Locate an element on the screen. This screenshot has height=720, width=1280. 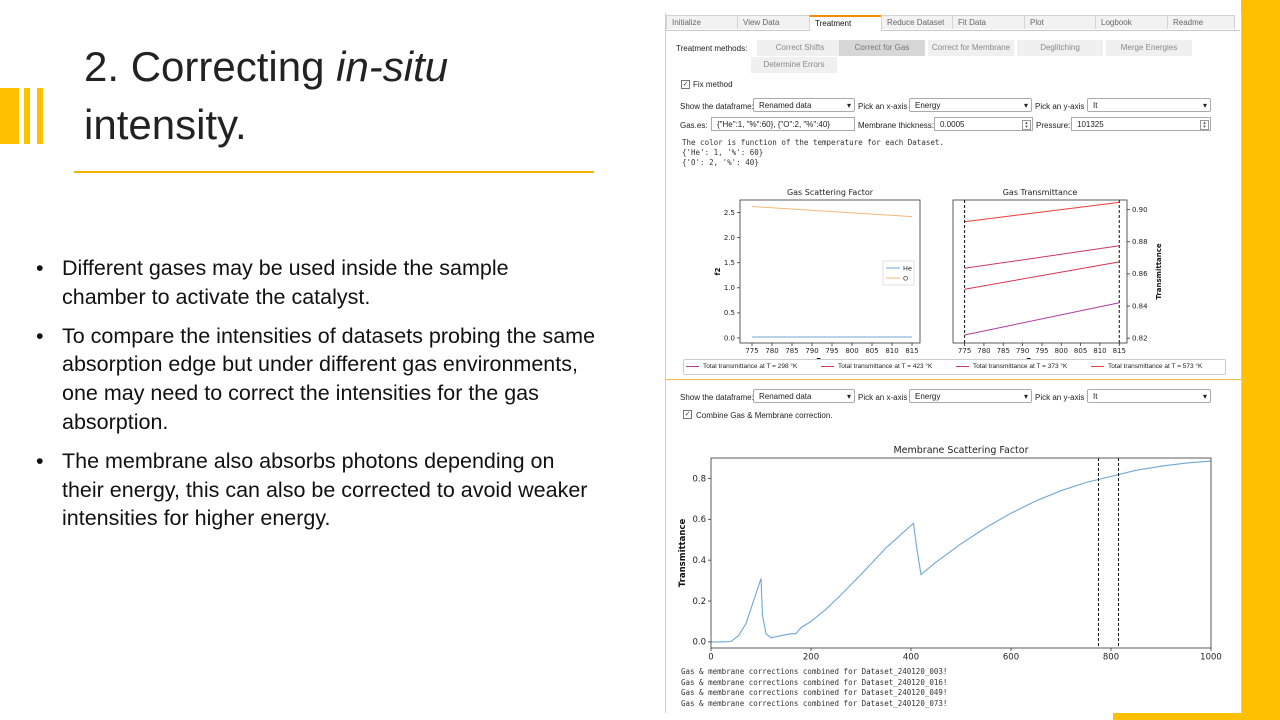
x-axis-label: Pick an x-axis is located at coordinates (883, 106).